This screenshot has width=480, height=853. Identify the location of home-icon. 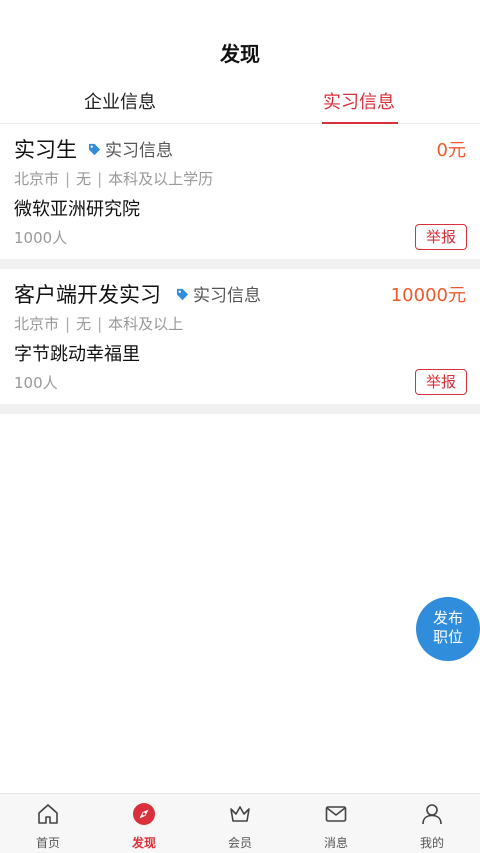
(48, 814).